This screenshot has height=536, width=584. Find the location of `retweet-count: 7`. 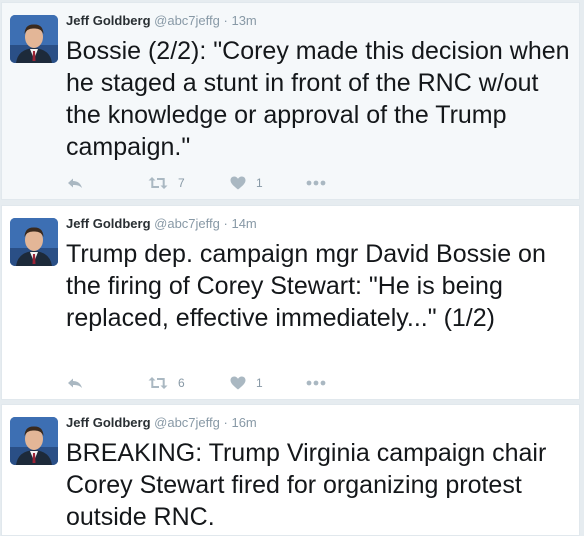

retweet-count: 7 is located at coordinates (181, 183).